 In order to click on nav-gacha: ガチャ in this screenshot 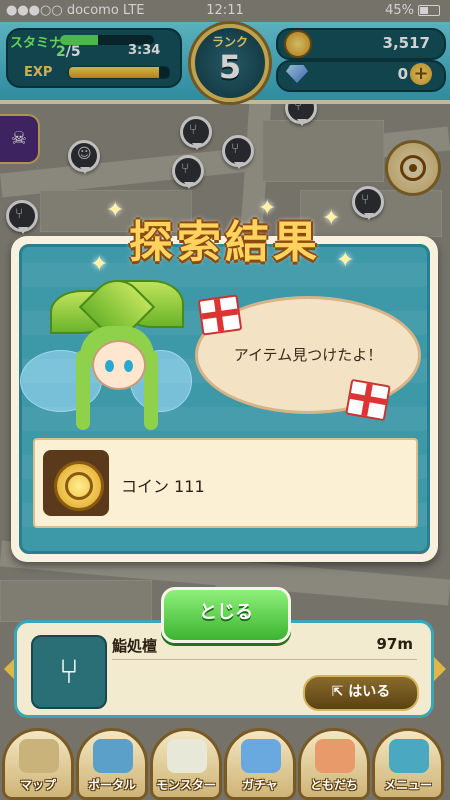, I will do `click(260, 764)`.